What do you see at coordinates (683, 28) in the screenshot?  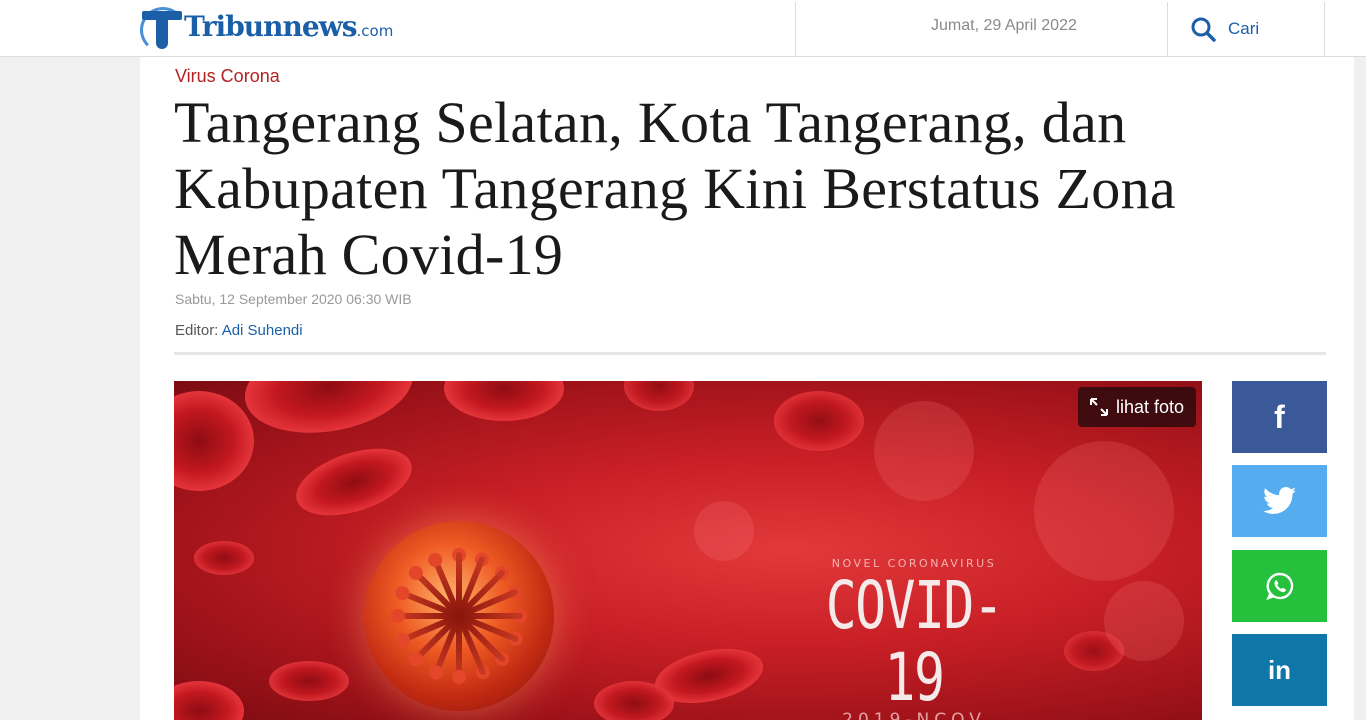 I see `site-header: Tribunnews.com Jumat, 29 April 2022 Cari` at bounding box center [683, 28].